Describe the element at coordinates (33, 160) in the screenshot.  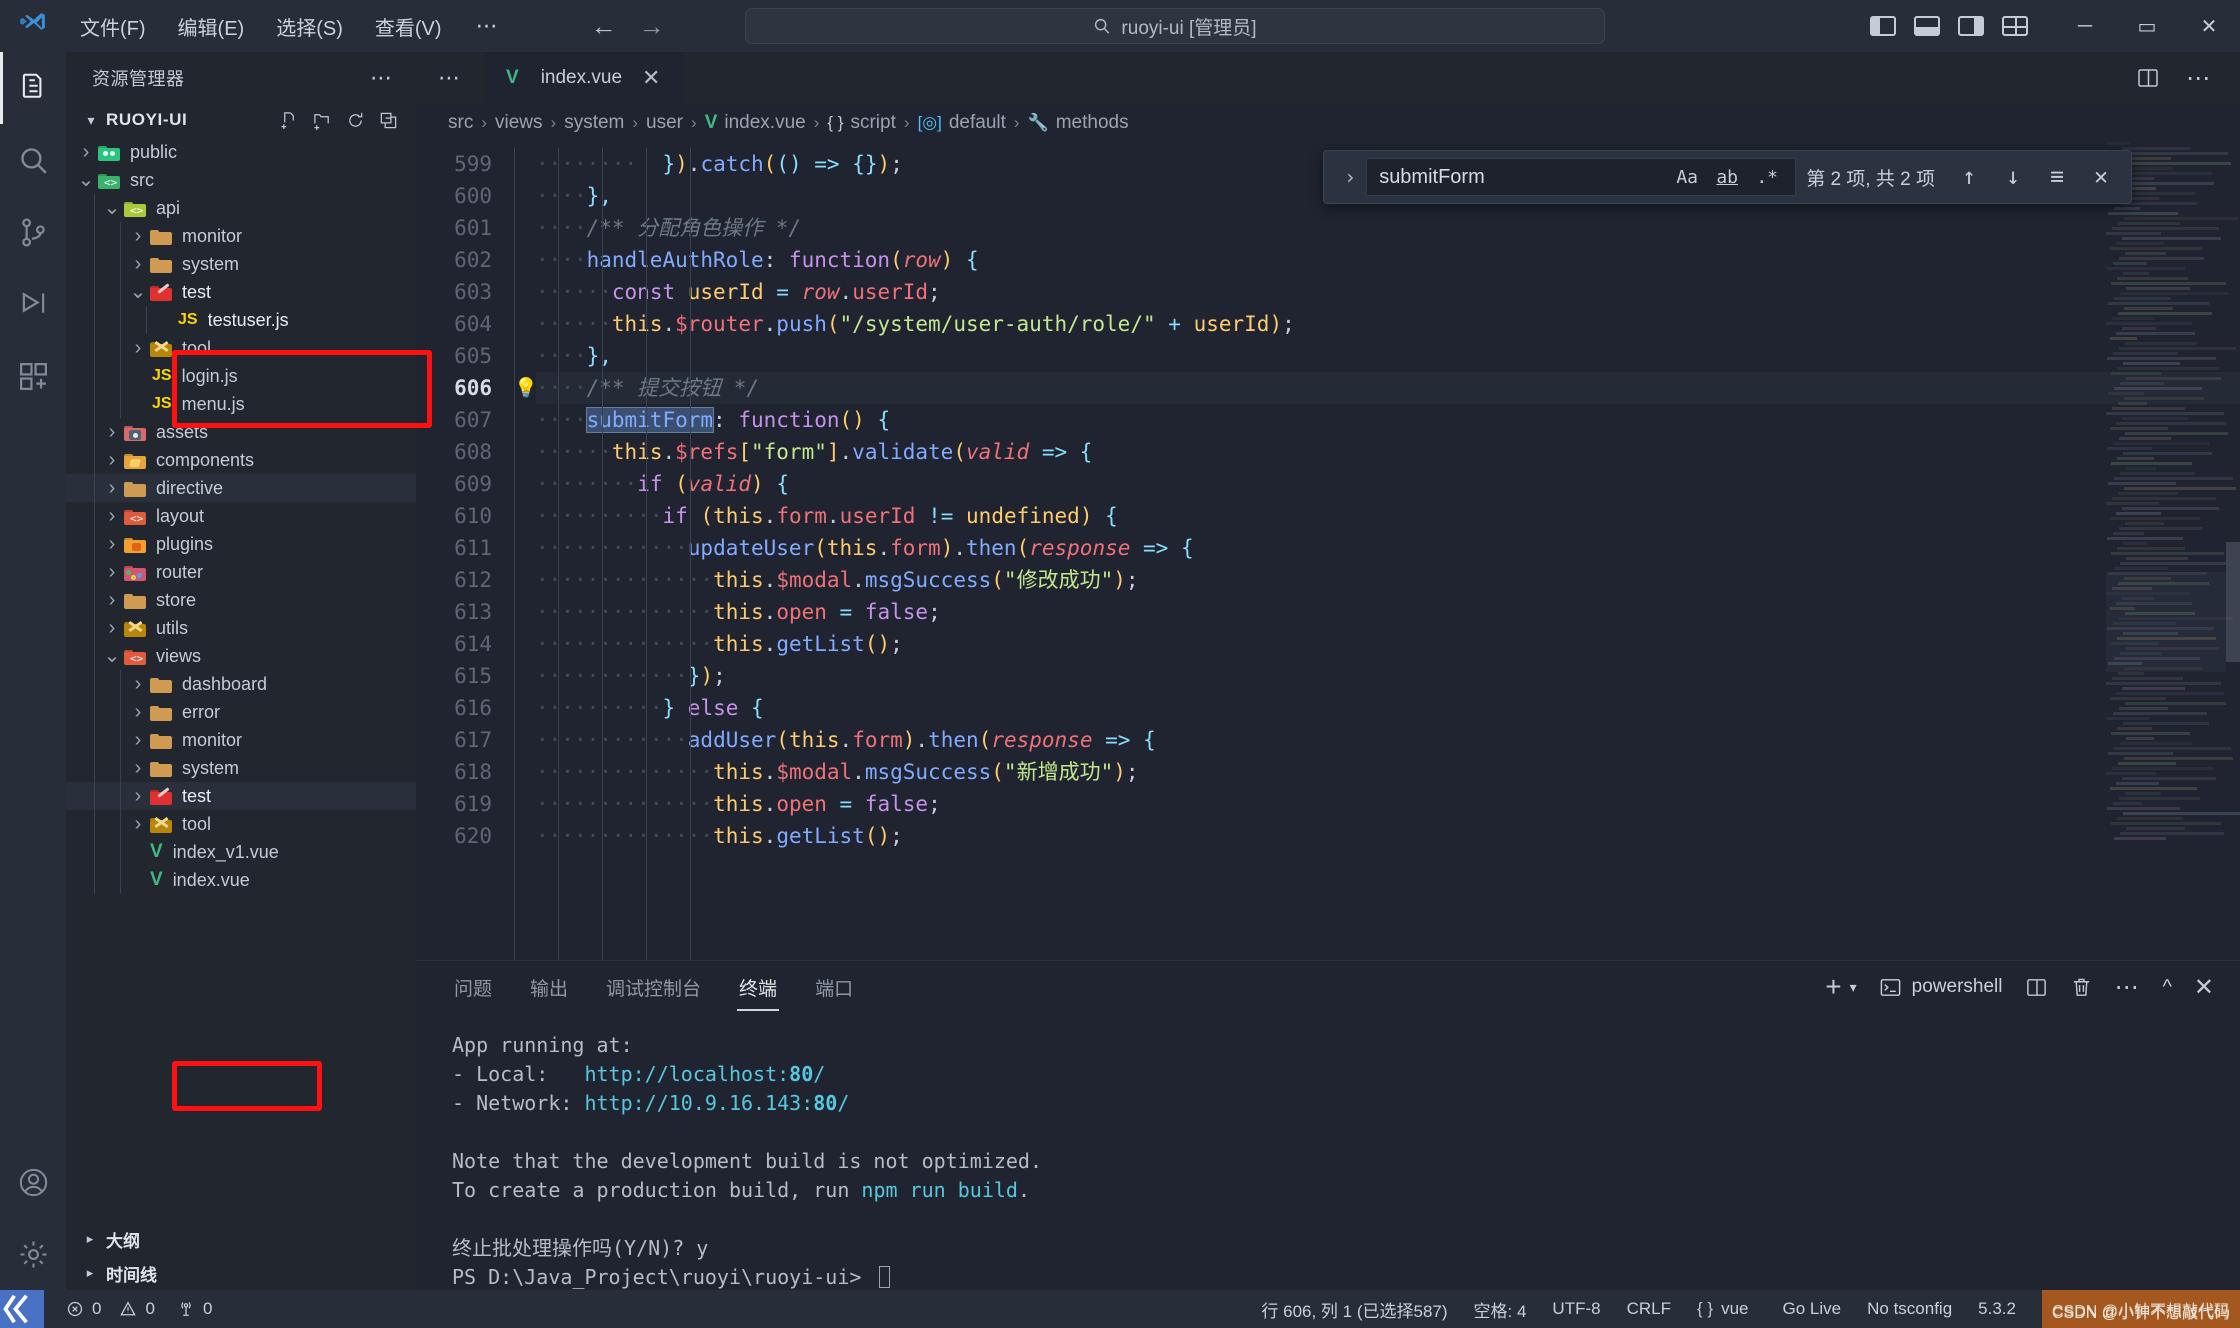
I see `activity-search` at that location.